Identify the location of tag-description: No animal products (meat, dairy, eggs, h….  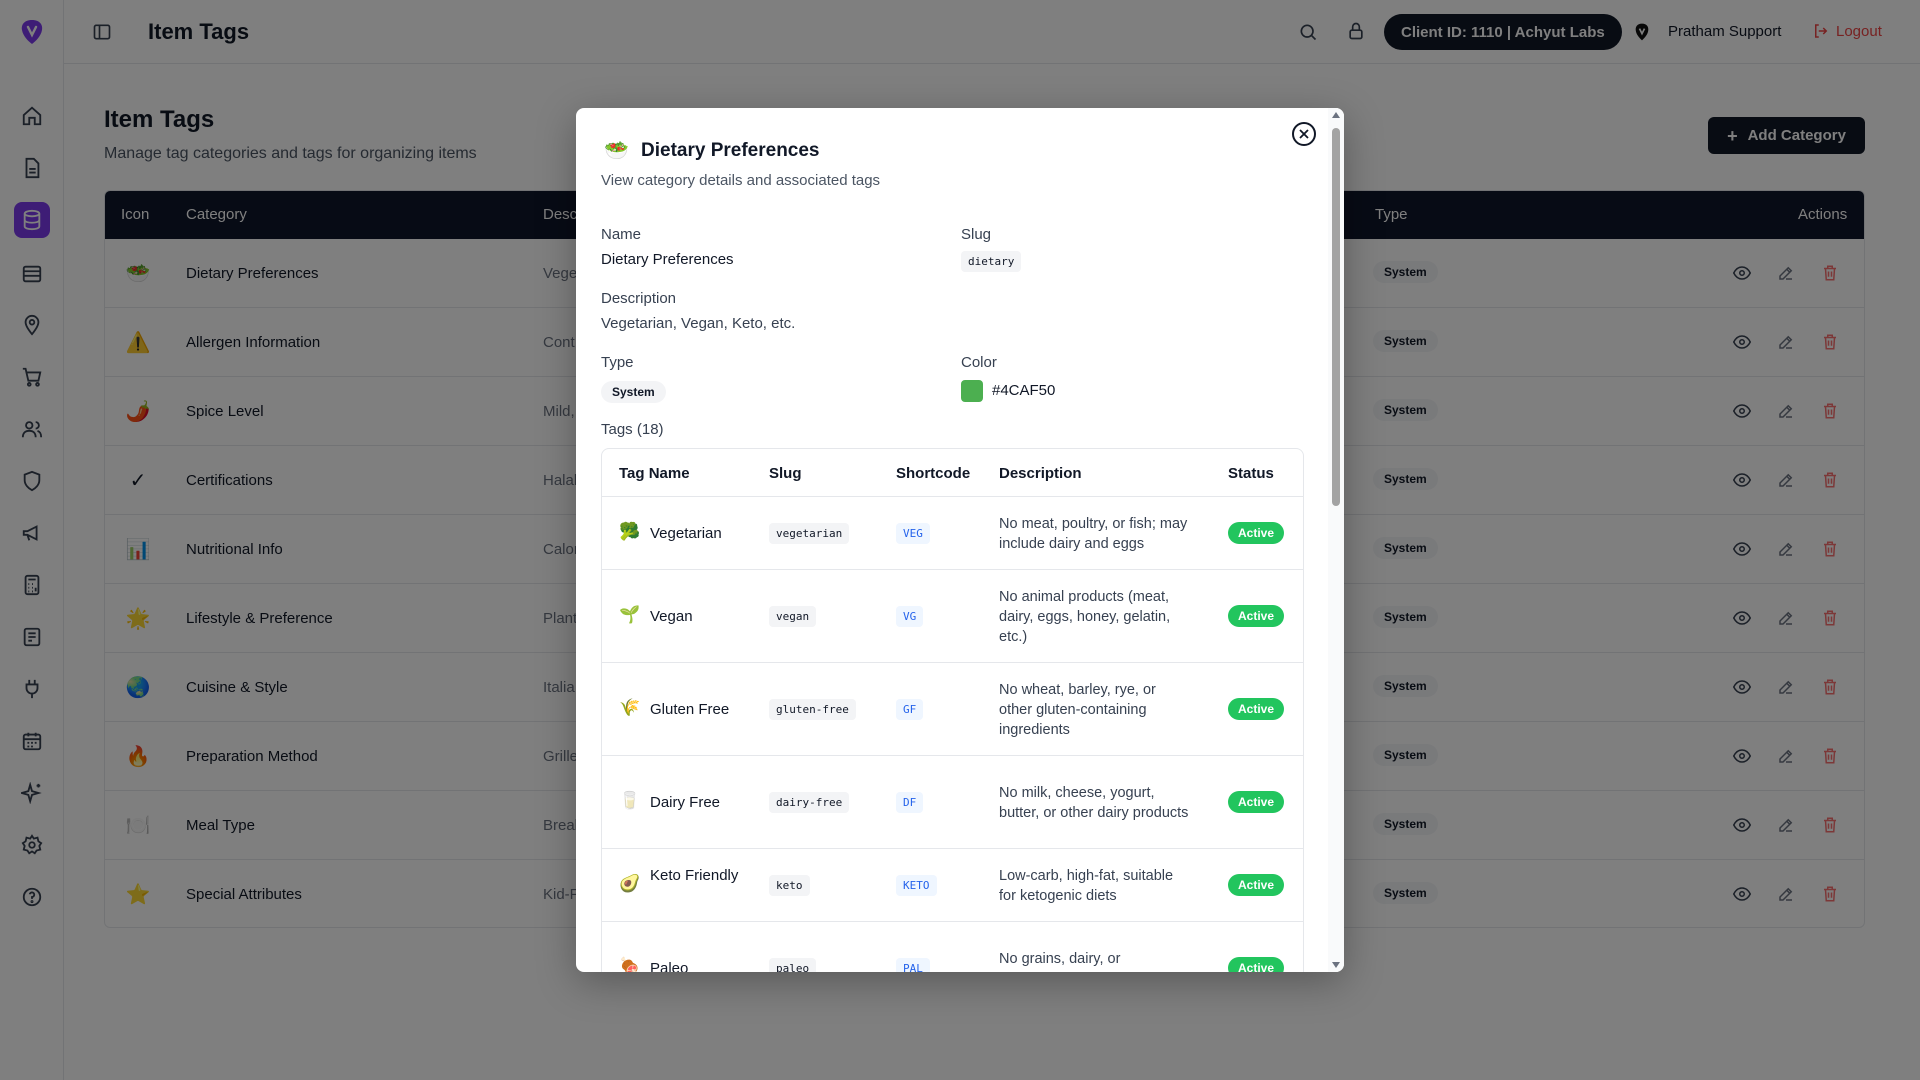
(1085, 616).